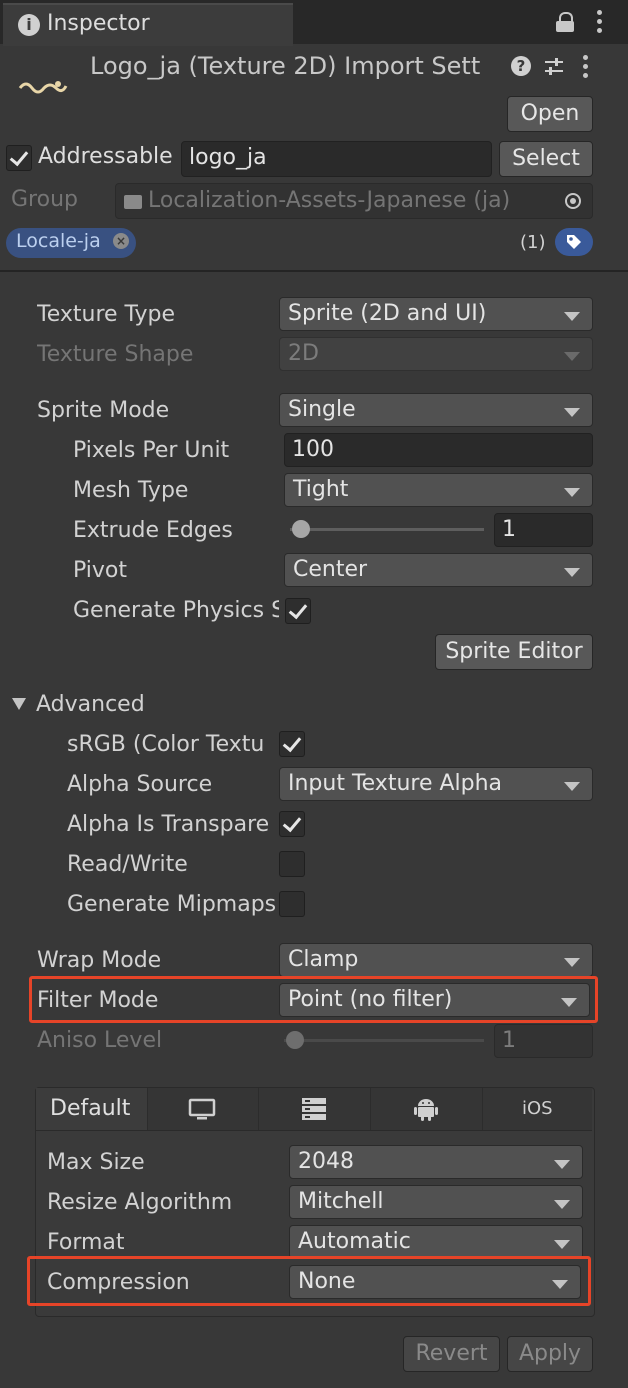  What do you see at coordinates (436, 314) in the screenshot?
I see `texture-type-dropdown: Sprite (2D and UI)` at bounding box center [436, 314].